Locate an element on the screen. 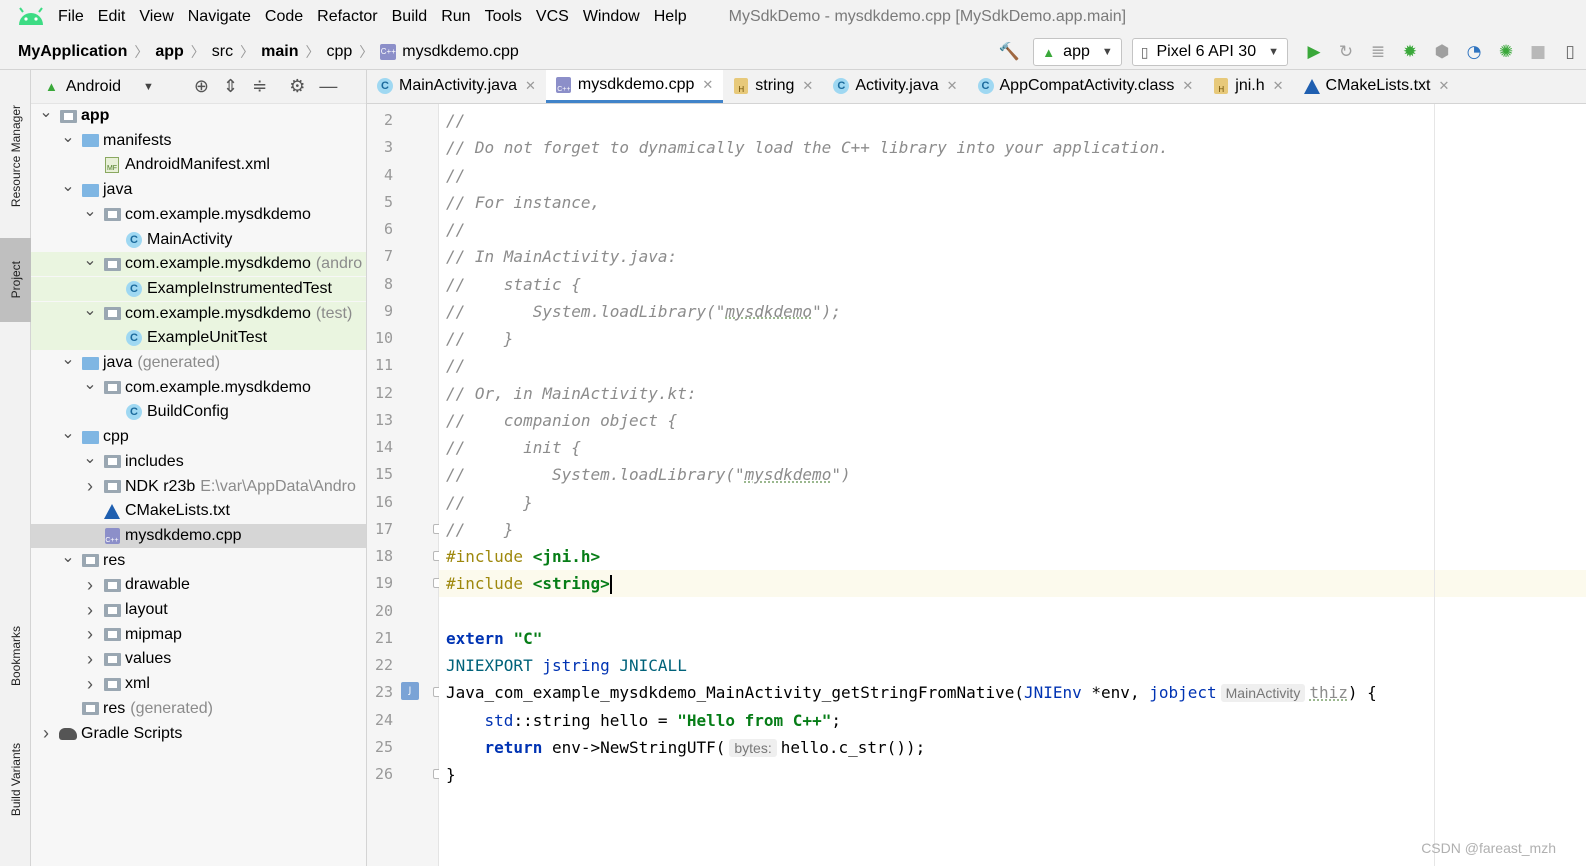 The height and width of the screenshot is (866, 1586). breadcrumb-cpp: cpp is located at coordinates (339, 52).